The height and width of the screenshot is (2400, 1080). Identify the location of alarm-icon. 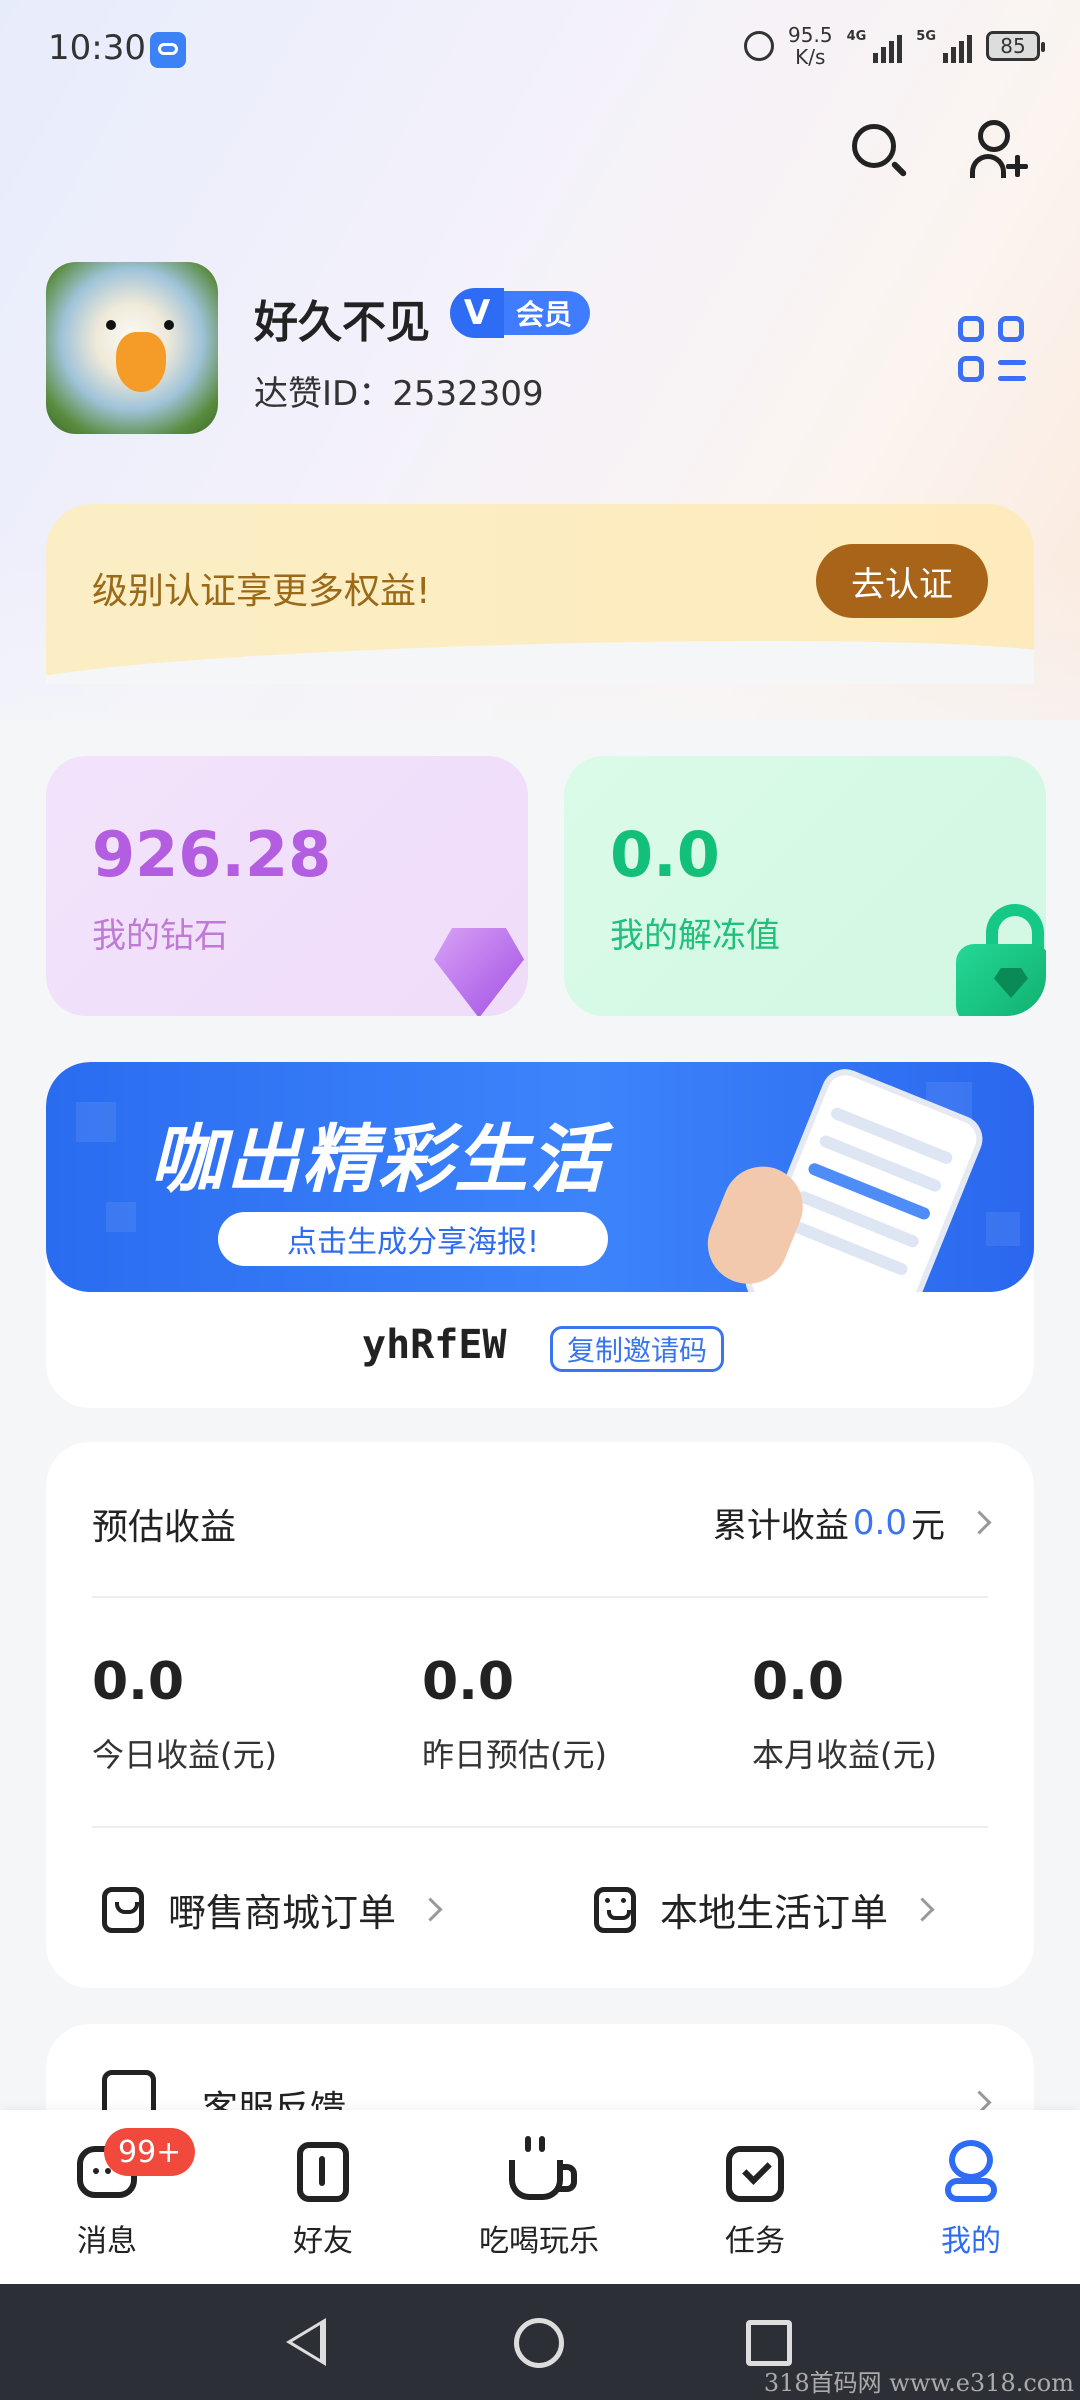
(759, 46).